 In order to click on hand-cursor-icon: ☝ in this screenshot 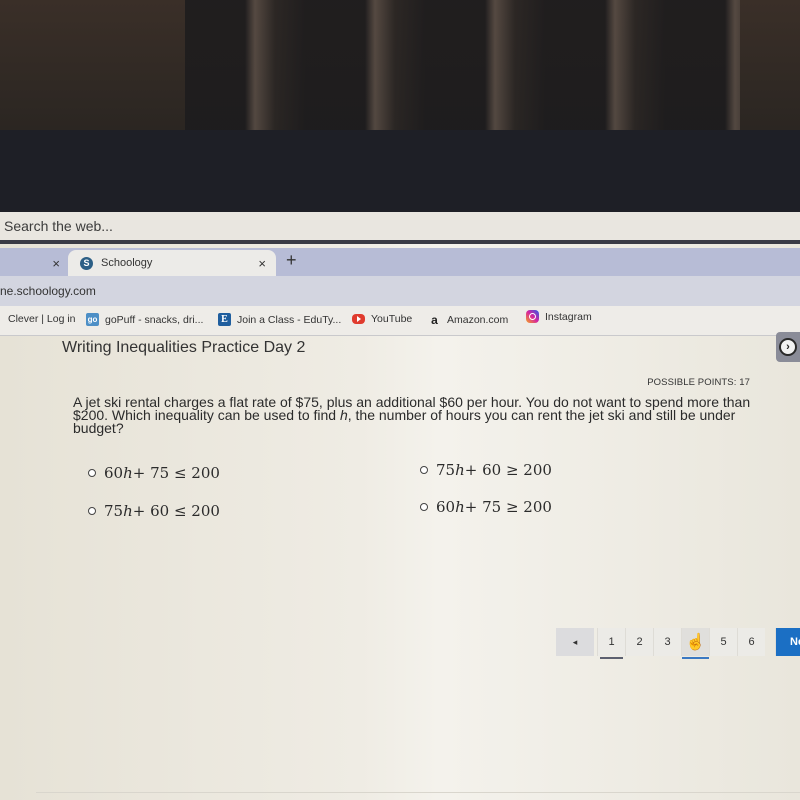, I will do `click(695, 642)`.